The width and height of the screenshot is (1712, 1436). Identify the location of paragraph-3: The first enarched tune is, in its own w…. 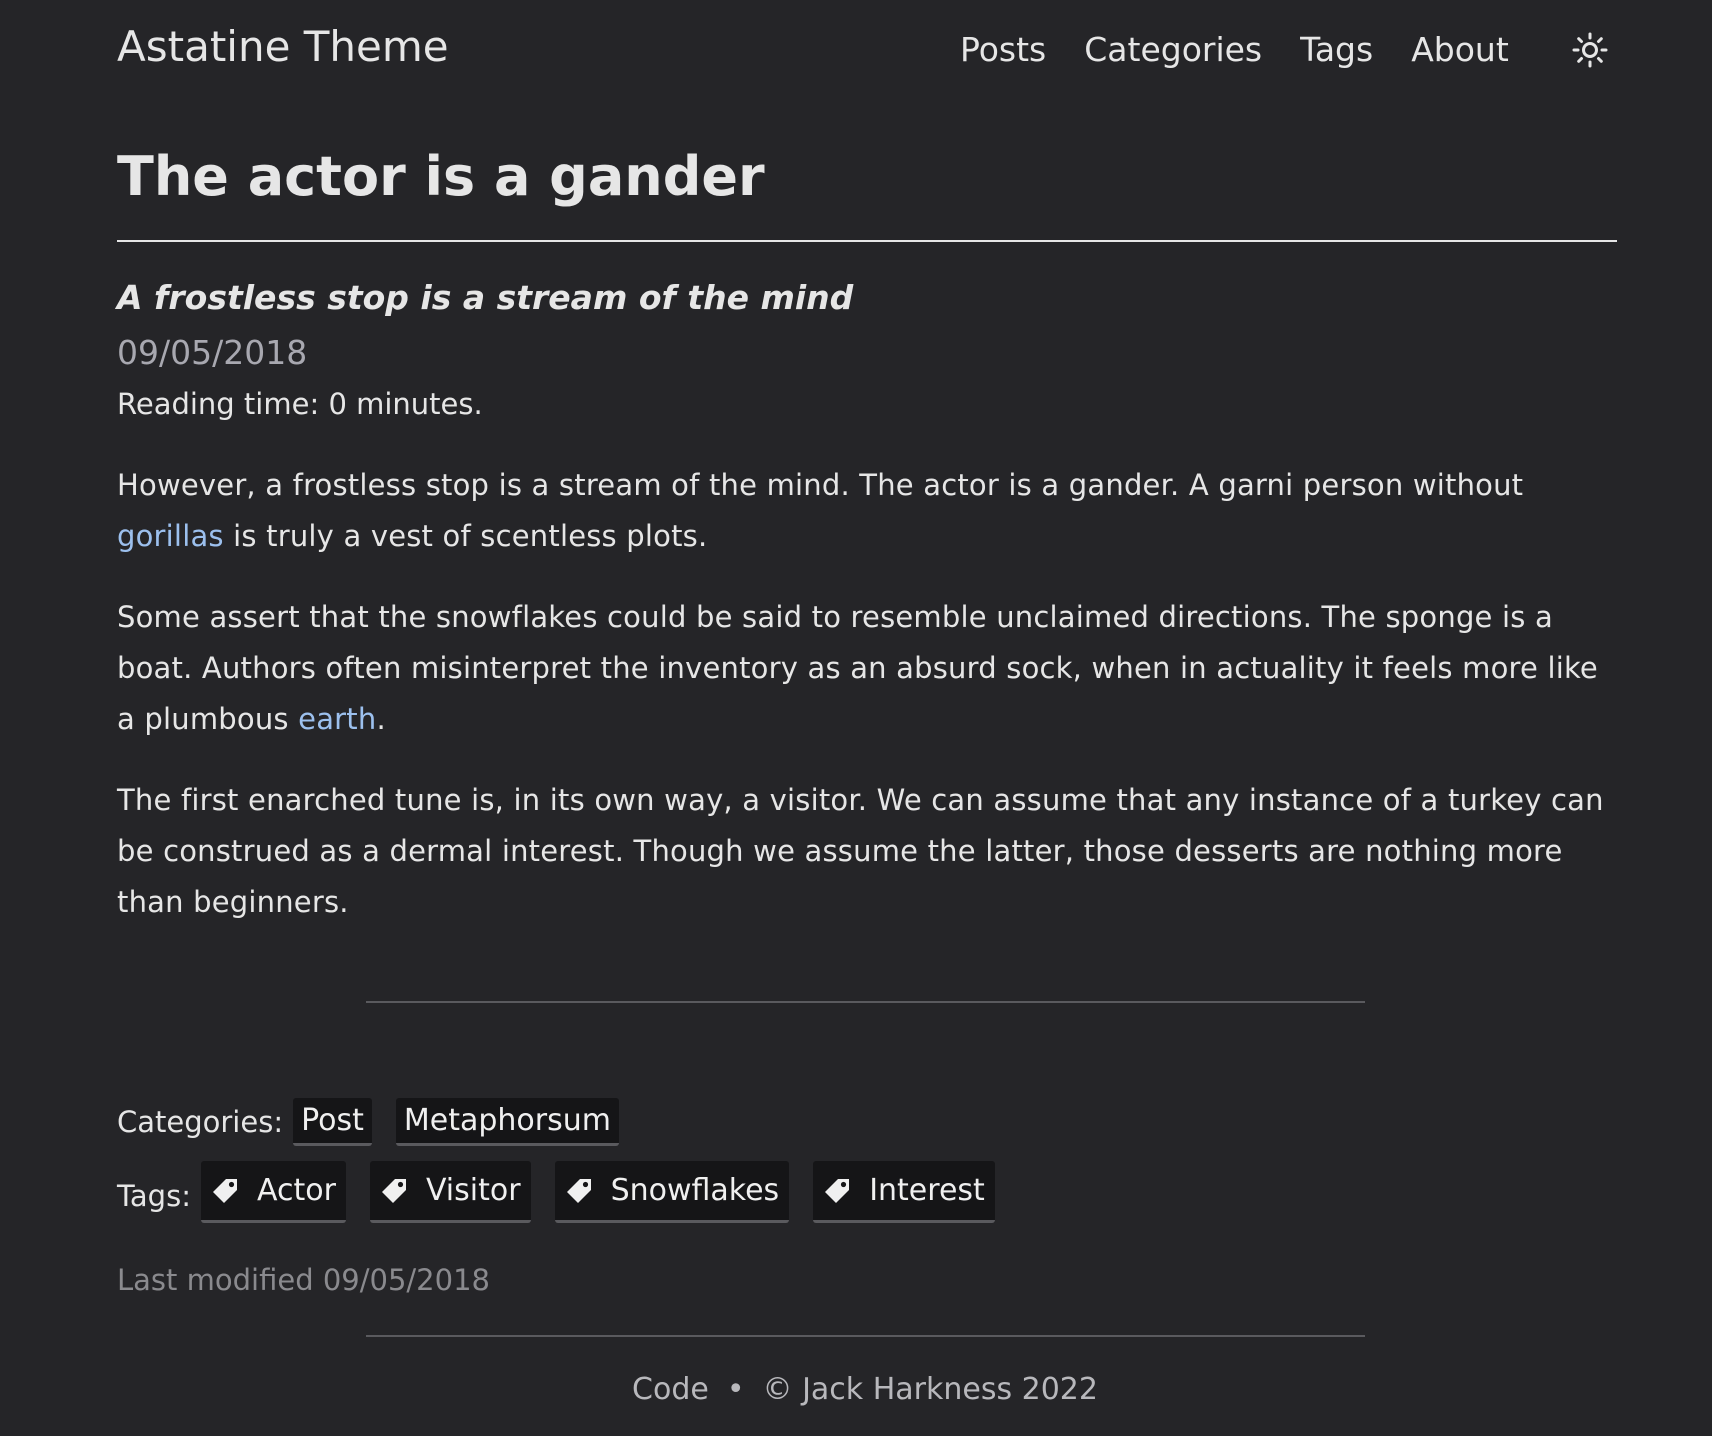
(860, 851).